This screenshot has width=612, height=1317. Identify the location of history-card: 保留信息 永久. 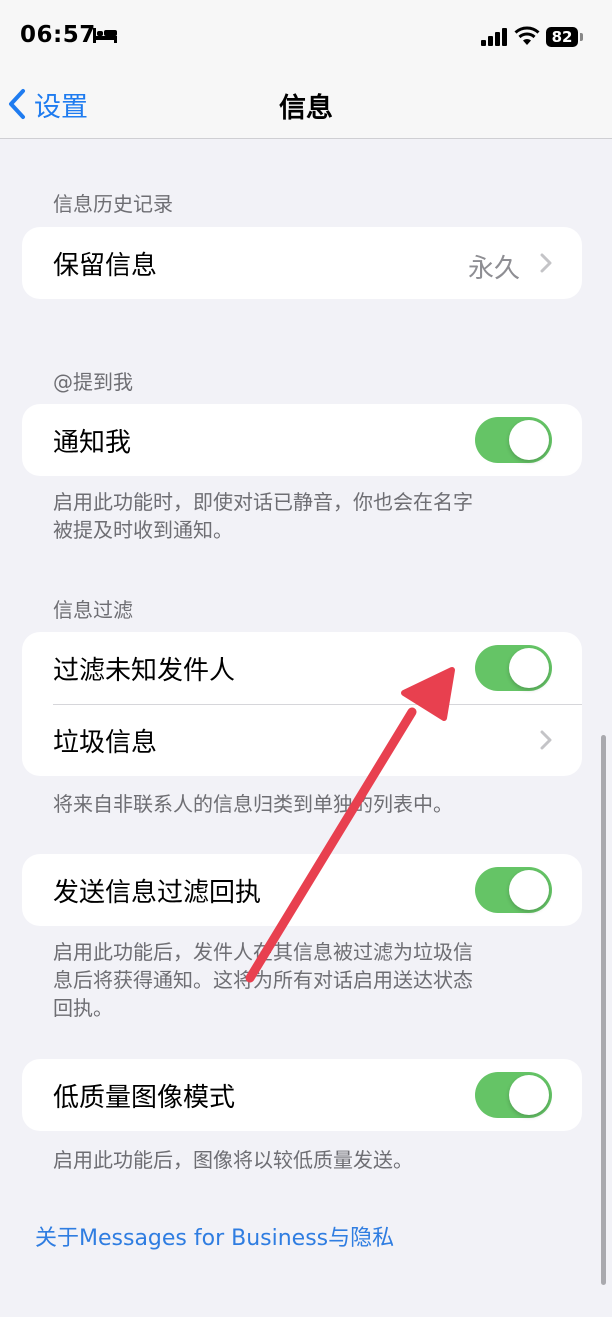
(302, 263).